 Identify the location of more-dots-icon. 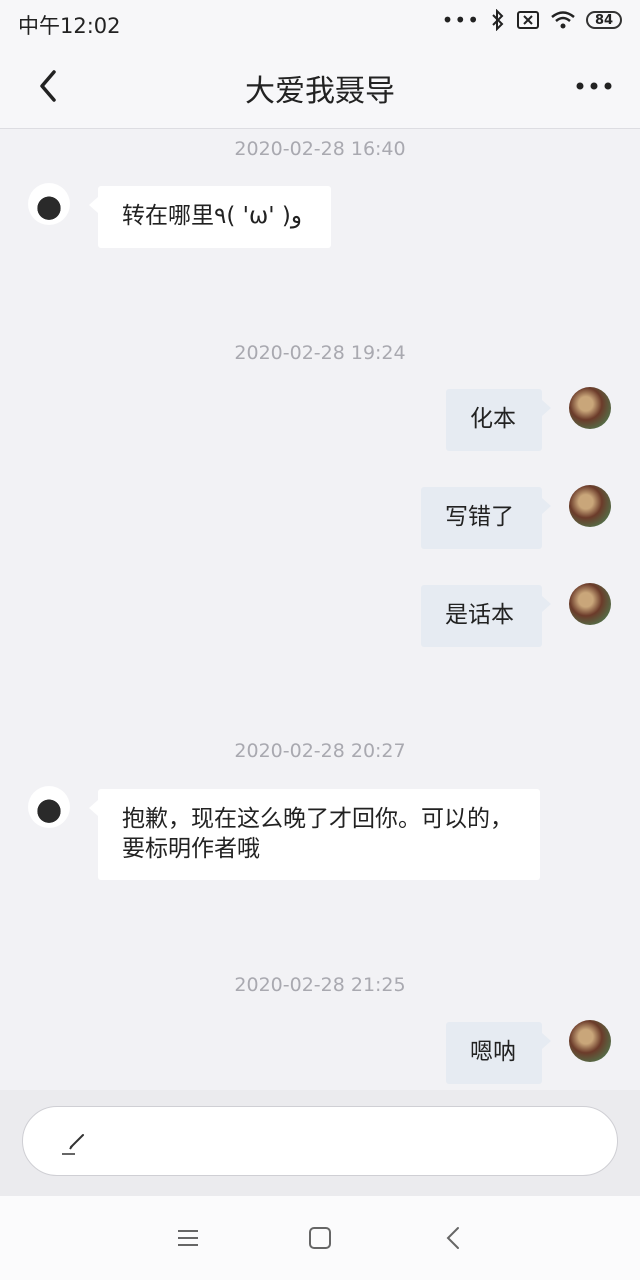
(594, 86).